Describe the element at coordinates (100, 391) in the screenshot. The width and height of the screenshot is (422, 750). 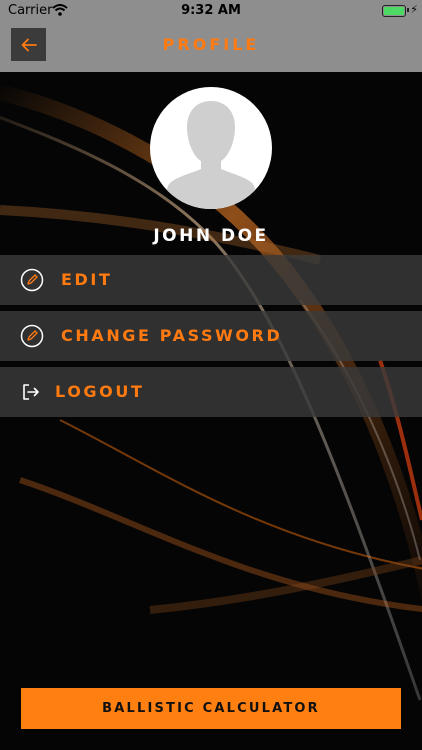
I see `menu-item-label: LOGOUT` at that location.